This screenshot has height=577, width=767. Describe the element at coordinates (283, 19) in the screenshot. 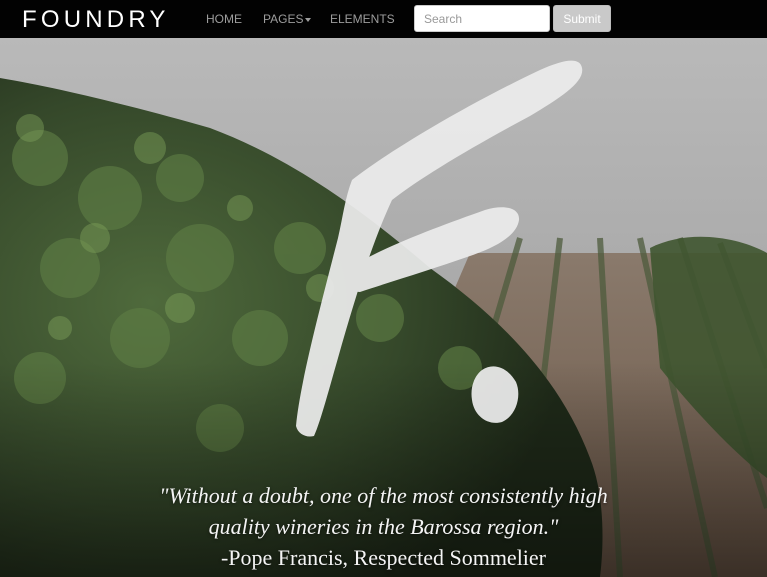

I see `nav-link-pages-label: PAGES` at that location.